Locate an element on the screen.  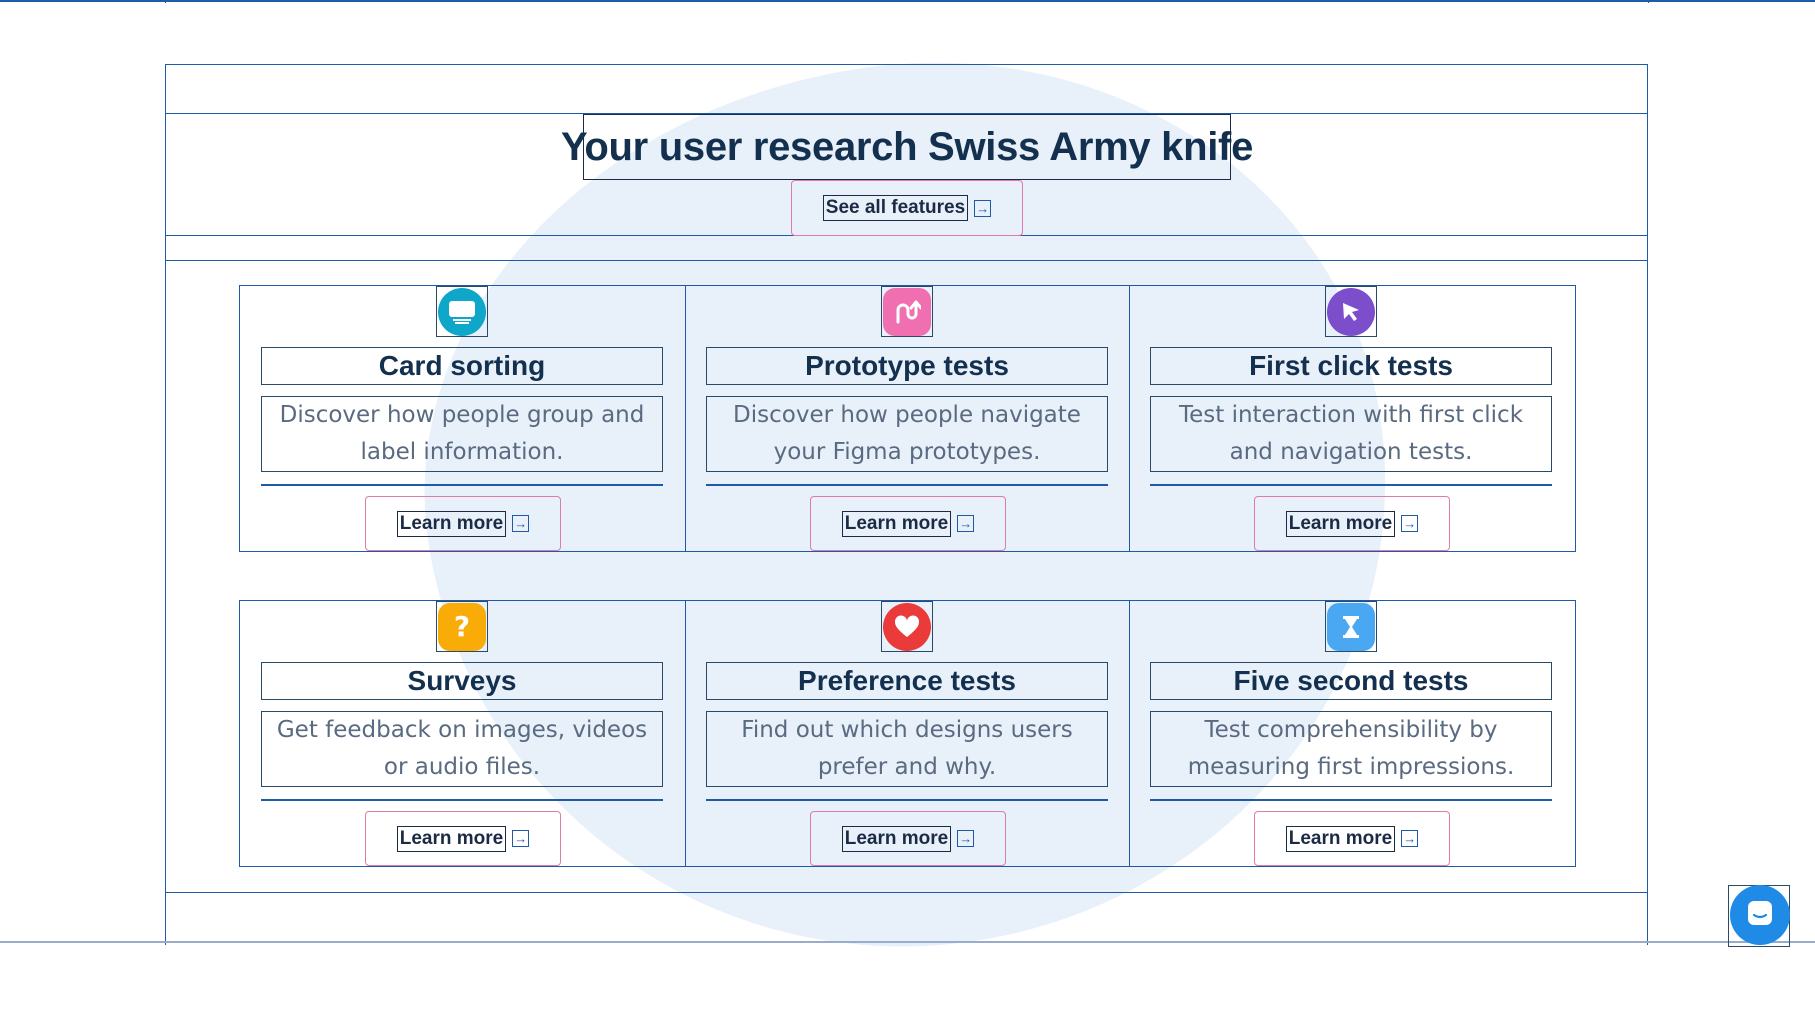
feature-title: First click tests is located at coordinates (1351, 366).